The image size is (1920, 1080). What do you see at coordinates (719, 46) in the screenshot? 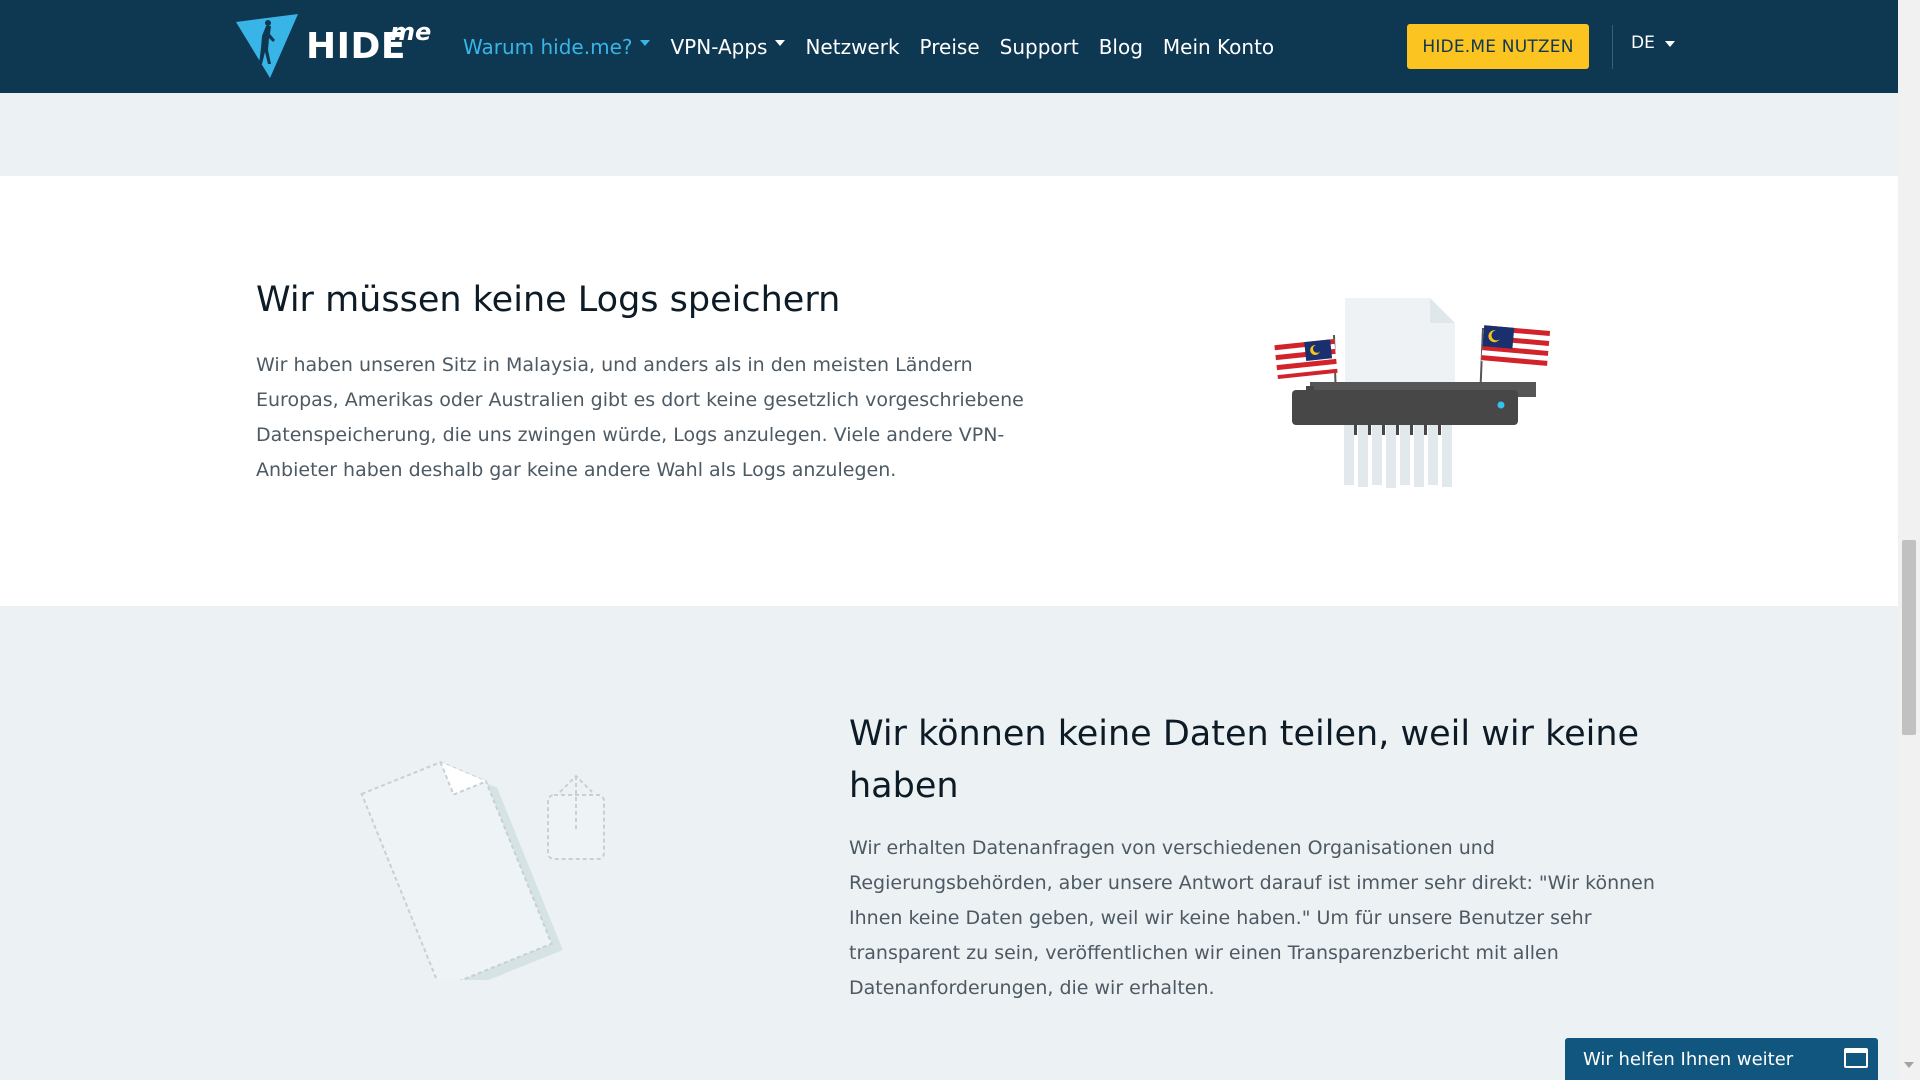
I see `nav-link-label: VPN-Apps` at bounding box center [719, 46].